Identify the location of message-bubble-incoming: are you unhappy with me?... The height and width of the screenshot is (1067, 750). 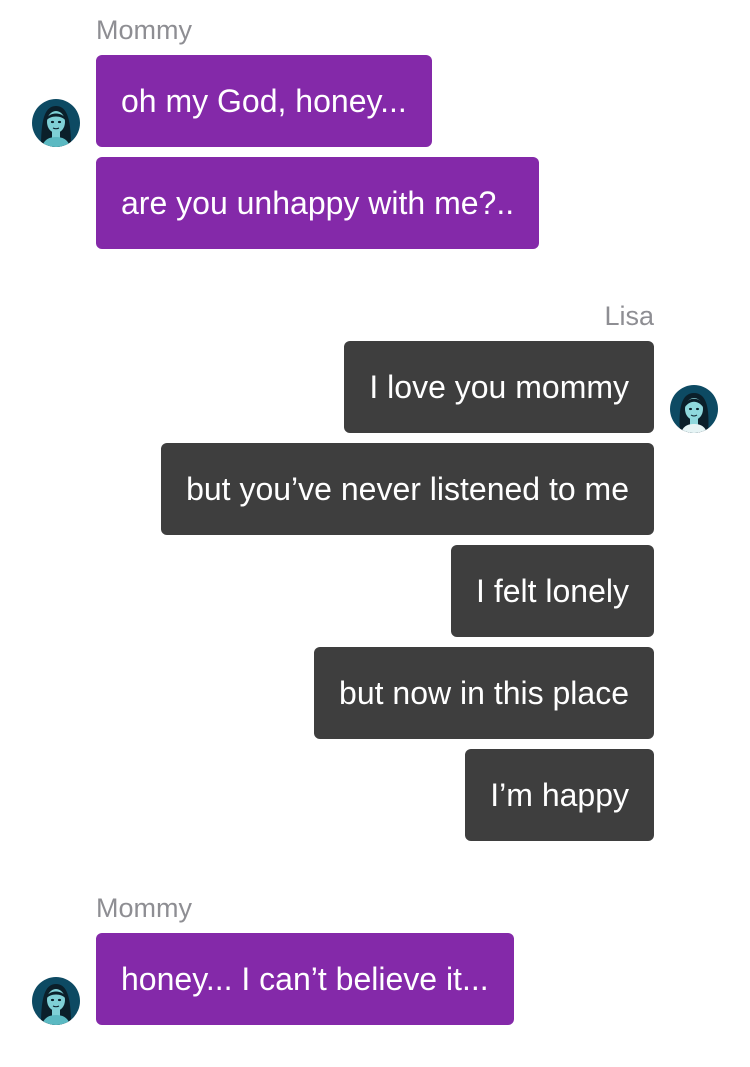
(318, 203).